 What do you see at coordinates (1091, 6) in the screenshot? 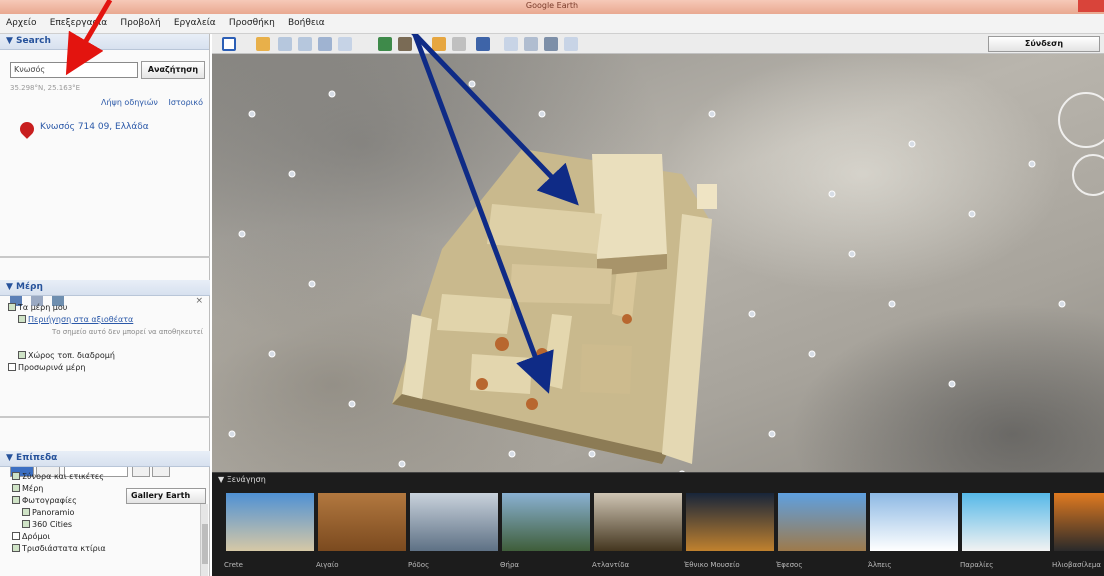
I see `close-window-button` at bounding box center [1091, 6].